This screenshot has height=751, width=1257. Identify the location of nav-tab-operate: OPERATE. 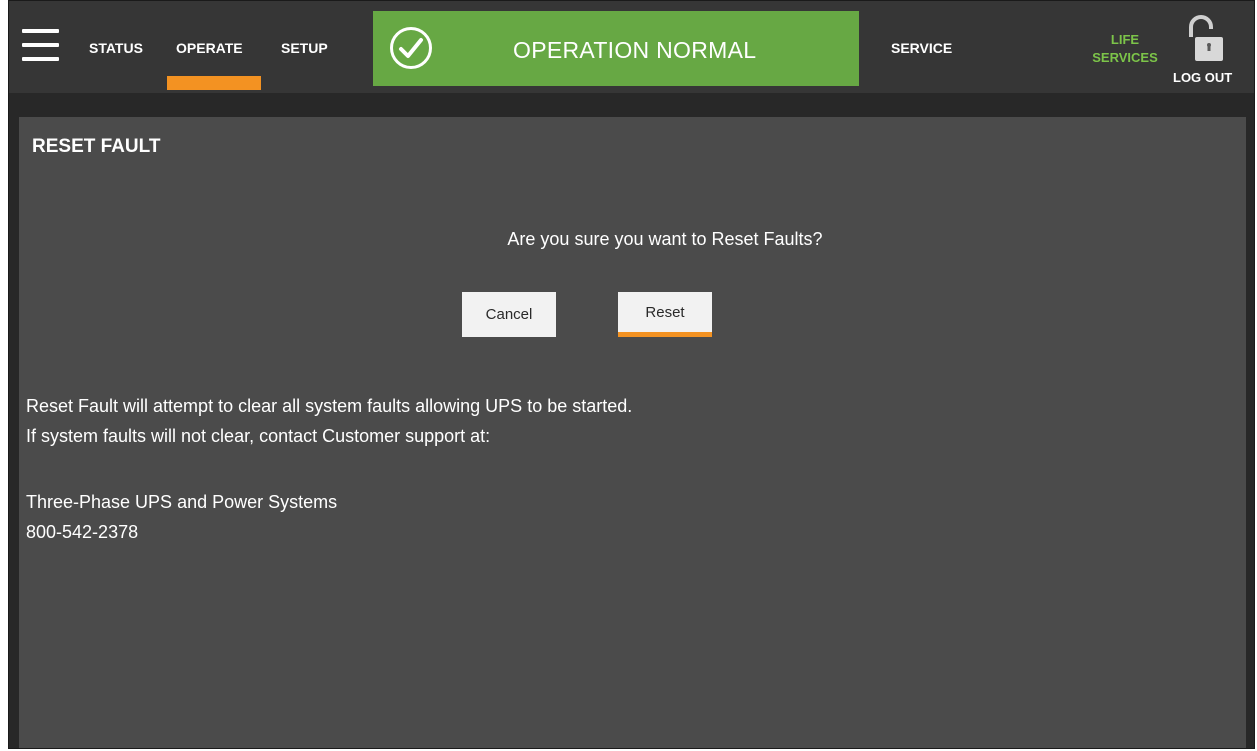
(209, 48).